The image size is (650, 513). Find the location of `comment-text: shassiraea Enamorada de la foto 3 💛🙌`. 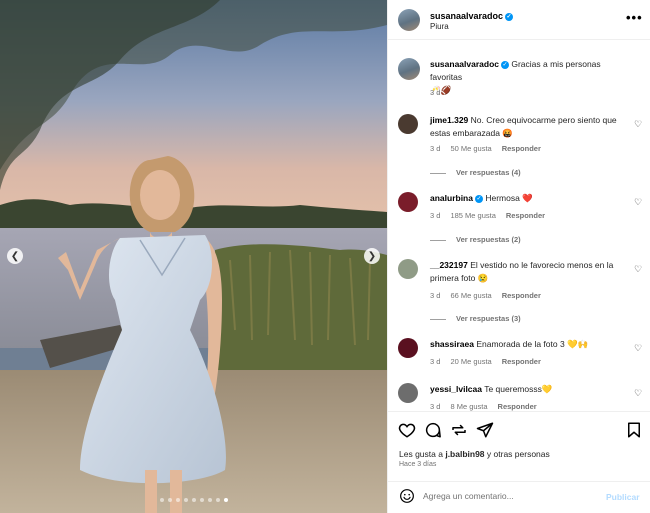

comment-text: shassiraea Enamorada de la foto 3 💛🙌 is located at coordinates (530, 344).